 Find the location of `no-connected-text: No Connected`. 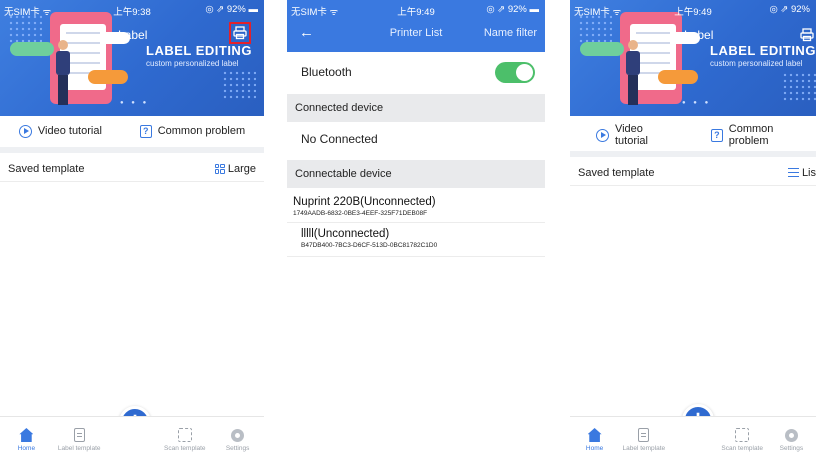

no-connected-text: No Connected is located at coordinates (339, 139).